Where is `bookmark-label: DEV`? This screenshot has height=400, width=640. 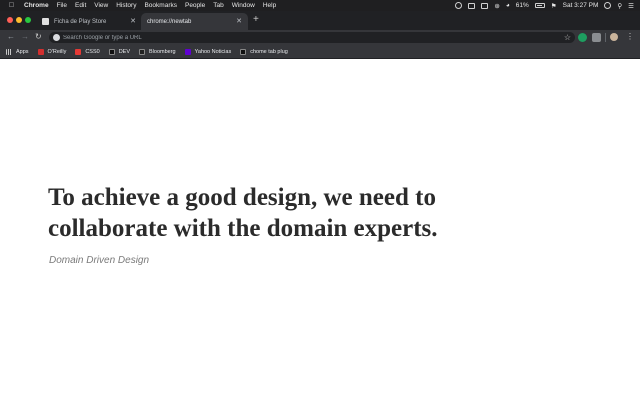 bookmark-label: DEV is located at coordinates (124, 51).